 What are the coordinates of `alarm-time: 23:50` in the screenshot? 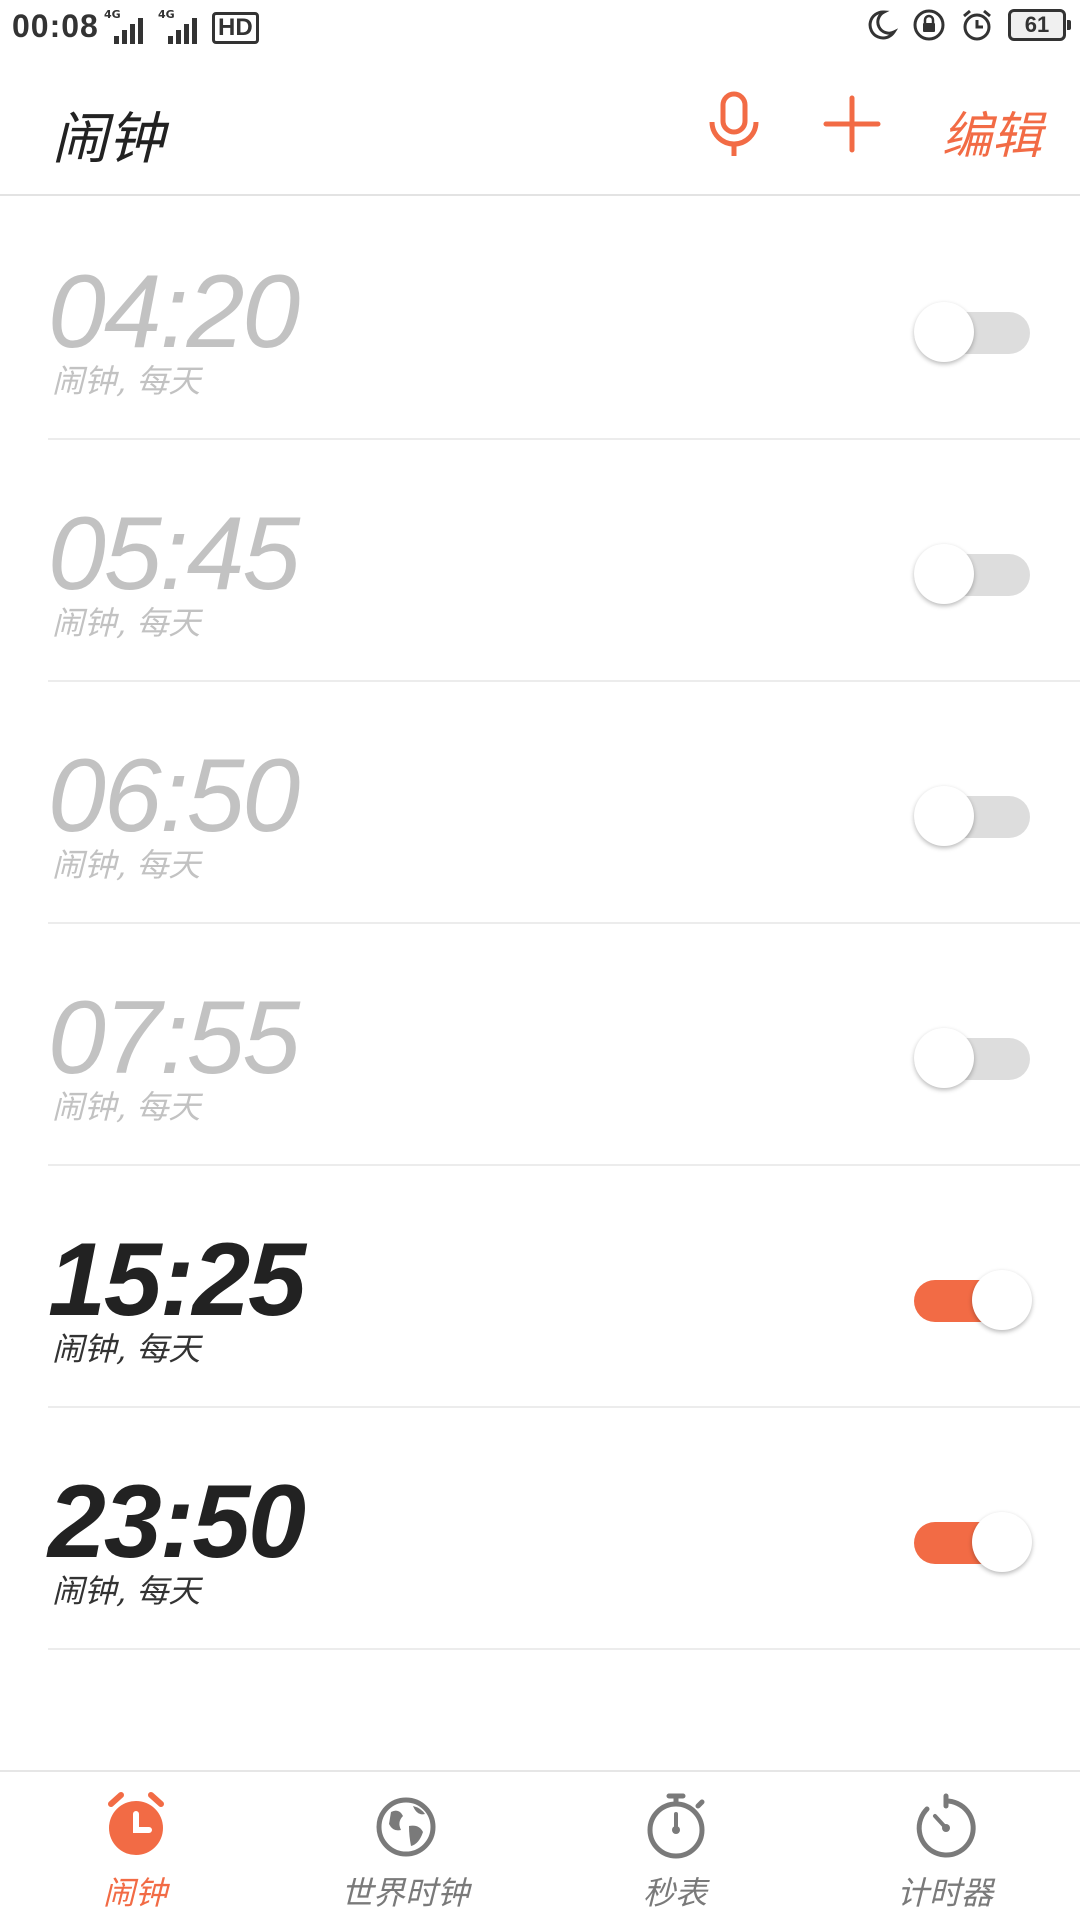 It's located at (177, 1522).